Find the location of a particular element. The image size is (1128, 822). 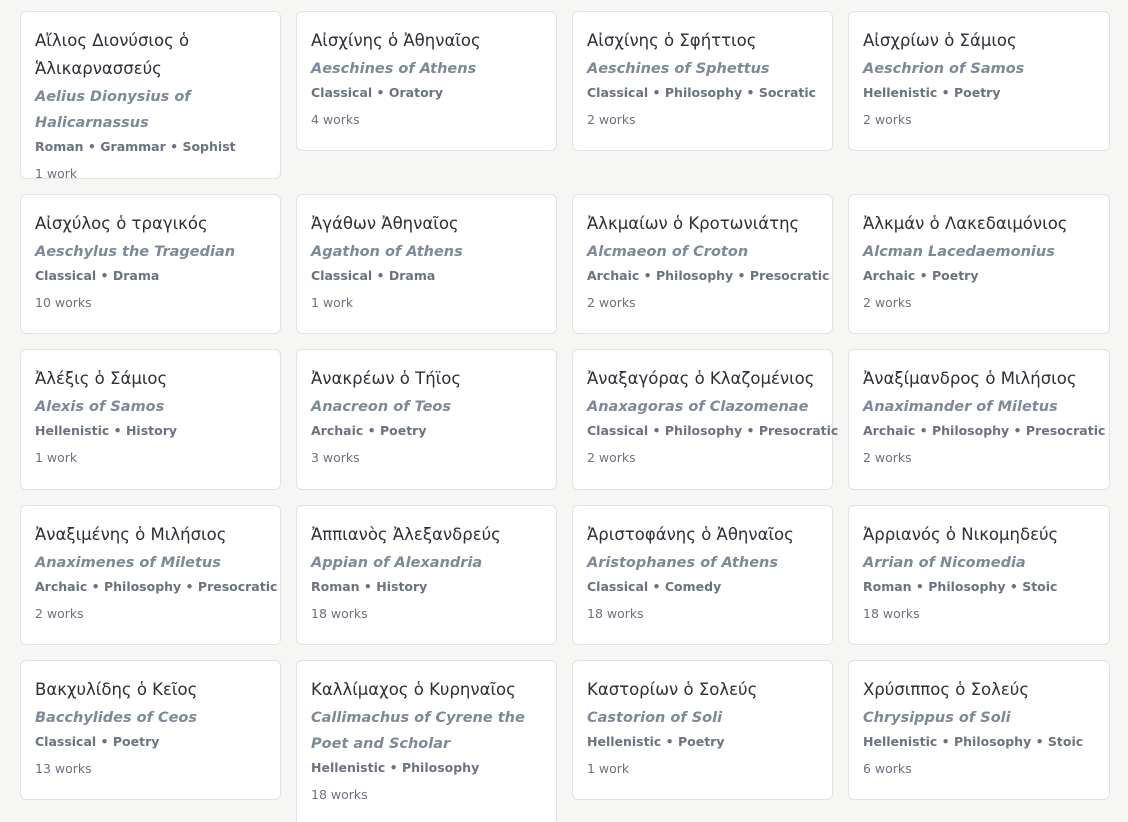

author-tags: Classical • Philosophy • Socratic is located at coordinates (702, 92).